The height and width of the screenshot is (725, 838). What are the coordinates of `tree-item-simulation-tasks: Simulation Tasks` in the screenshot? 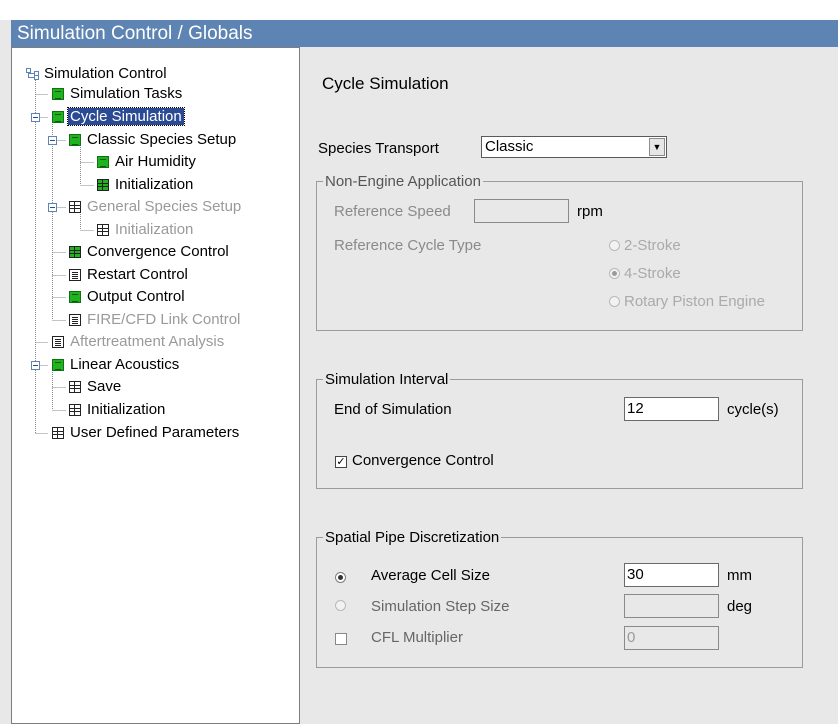 It's located at (118, 94).